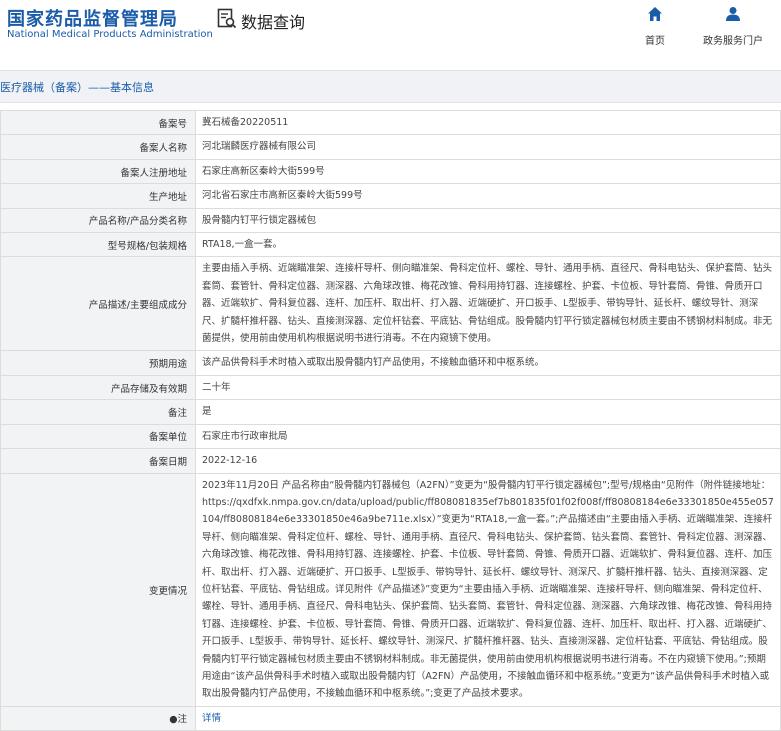  I want to click on row-value: 河北省石家庄市高新区秦岭大街599号, so click(488, 196).